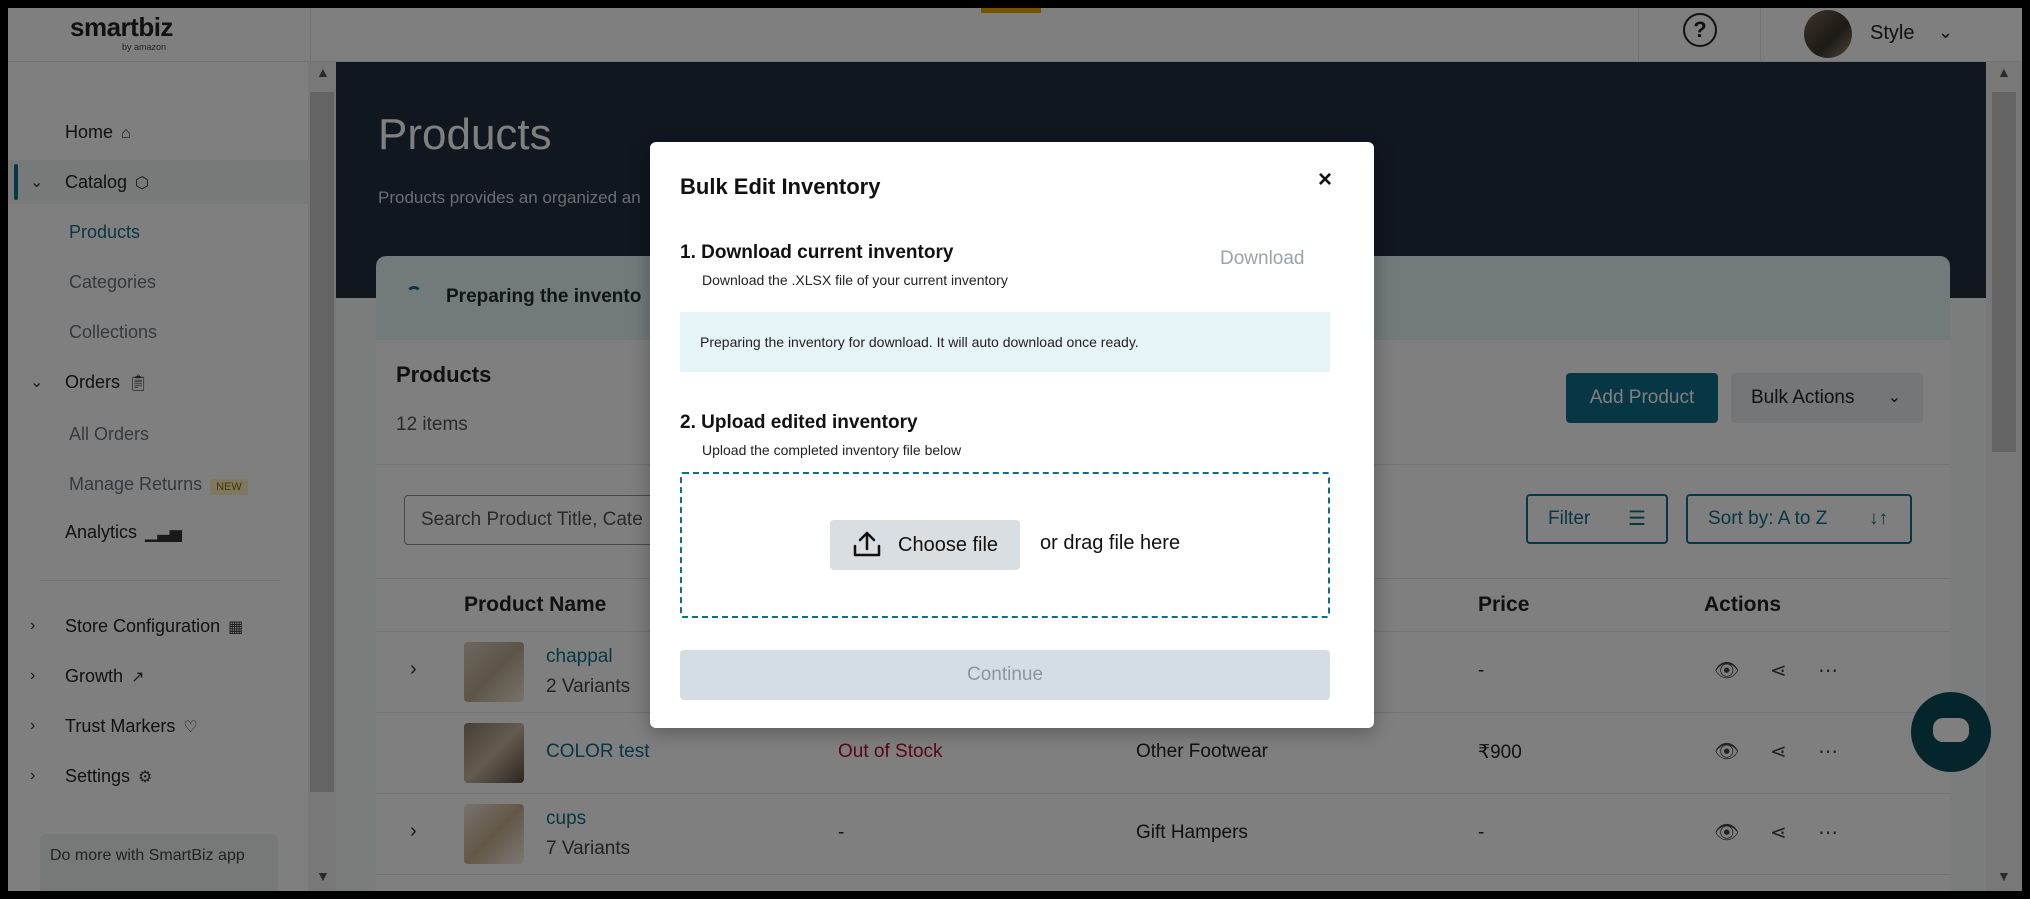 The image size is (2030, 899). I want to click on download-button: Download, so click(1262, 259).